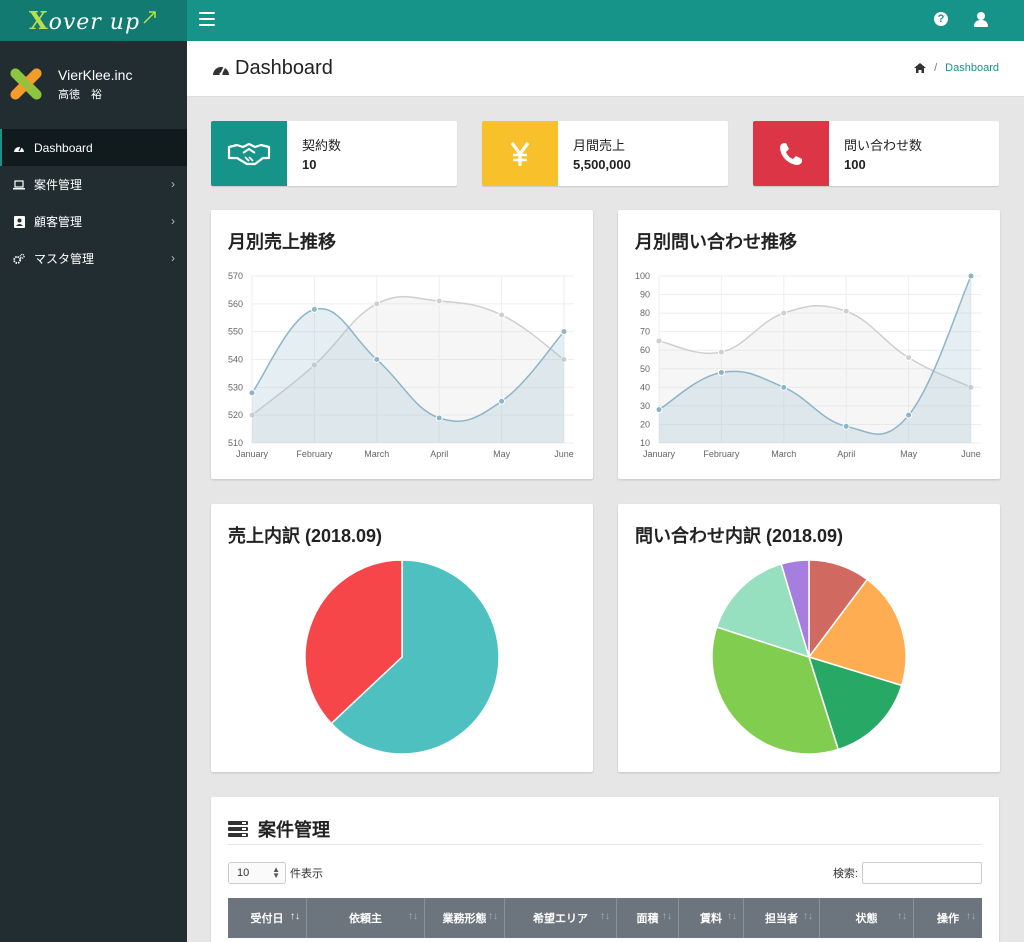 This screenshot has width=1024, height=942. Describe the element at coordinates (235, 304) in the screenshot. I see `y-tick-label: 560` at that location.